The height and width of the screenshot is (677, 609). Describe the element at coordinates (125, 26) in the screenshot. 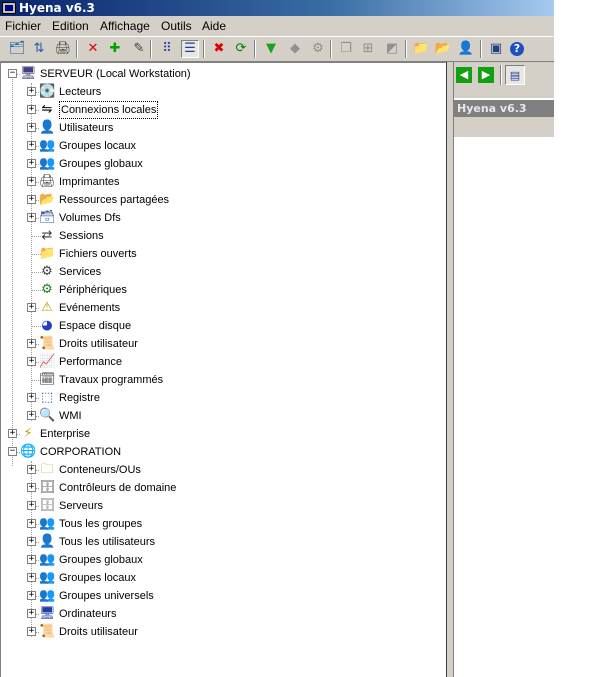

I see `menu-affichage: Affichage` at that location.